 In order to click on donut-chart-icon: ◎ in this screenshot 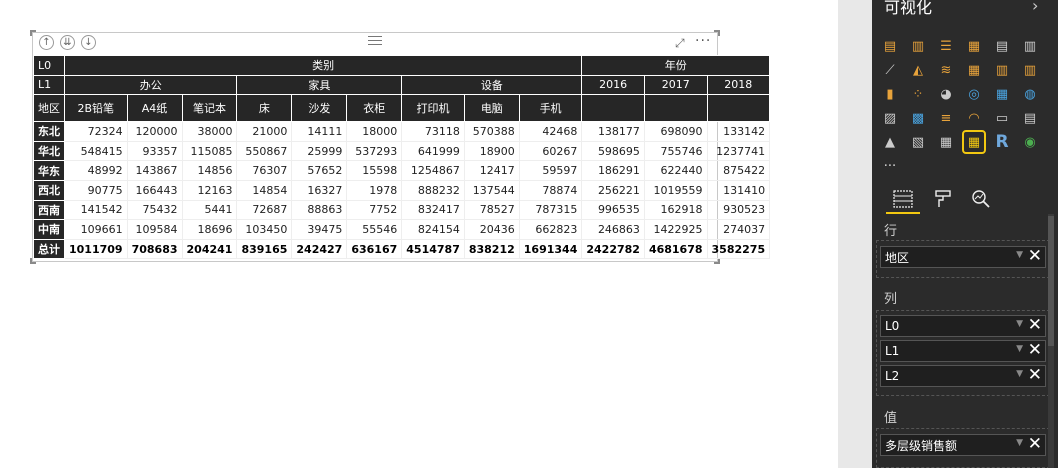, I will do `click(974, 94)`.